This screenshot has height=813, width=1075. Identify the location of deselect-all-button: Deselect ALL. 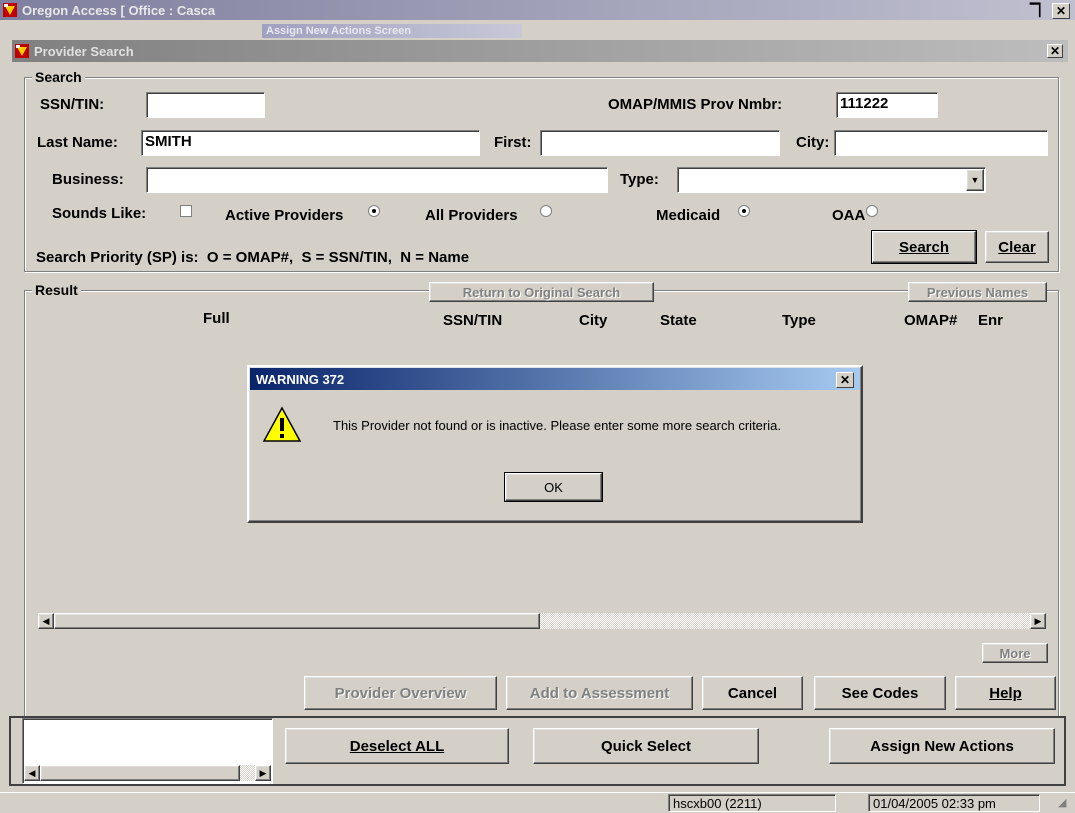
(397, 746).